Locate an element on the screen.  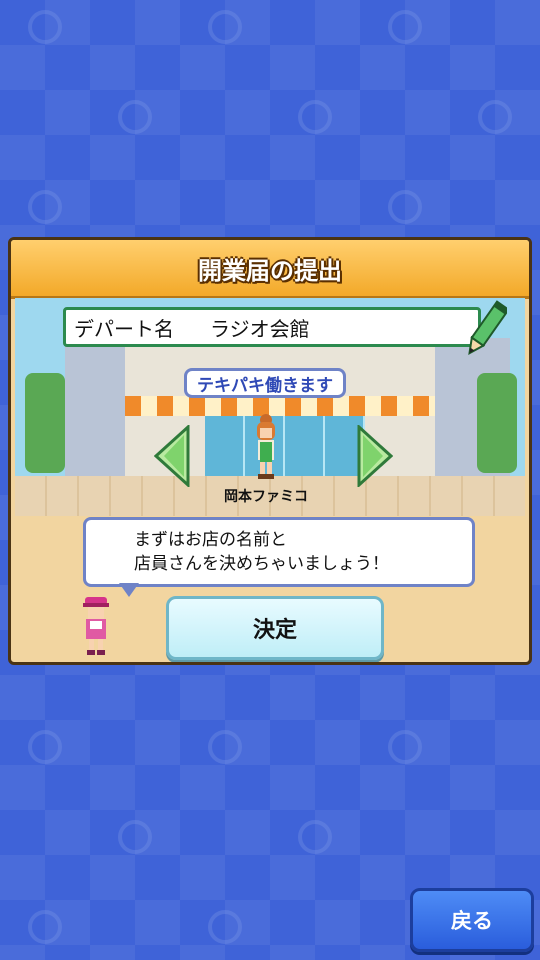
back-button-label: 戻る is located at coordinates (472, 921).